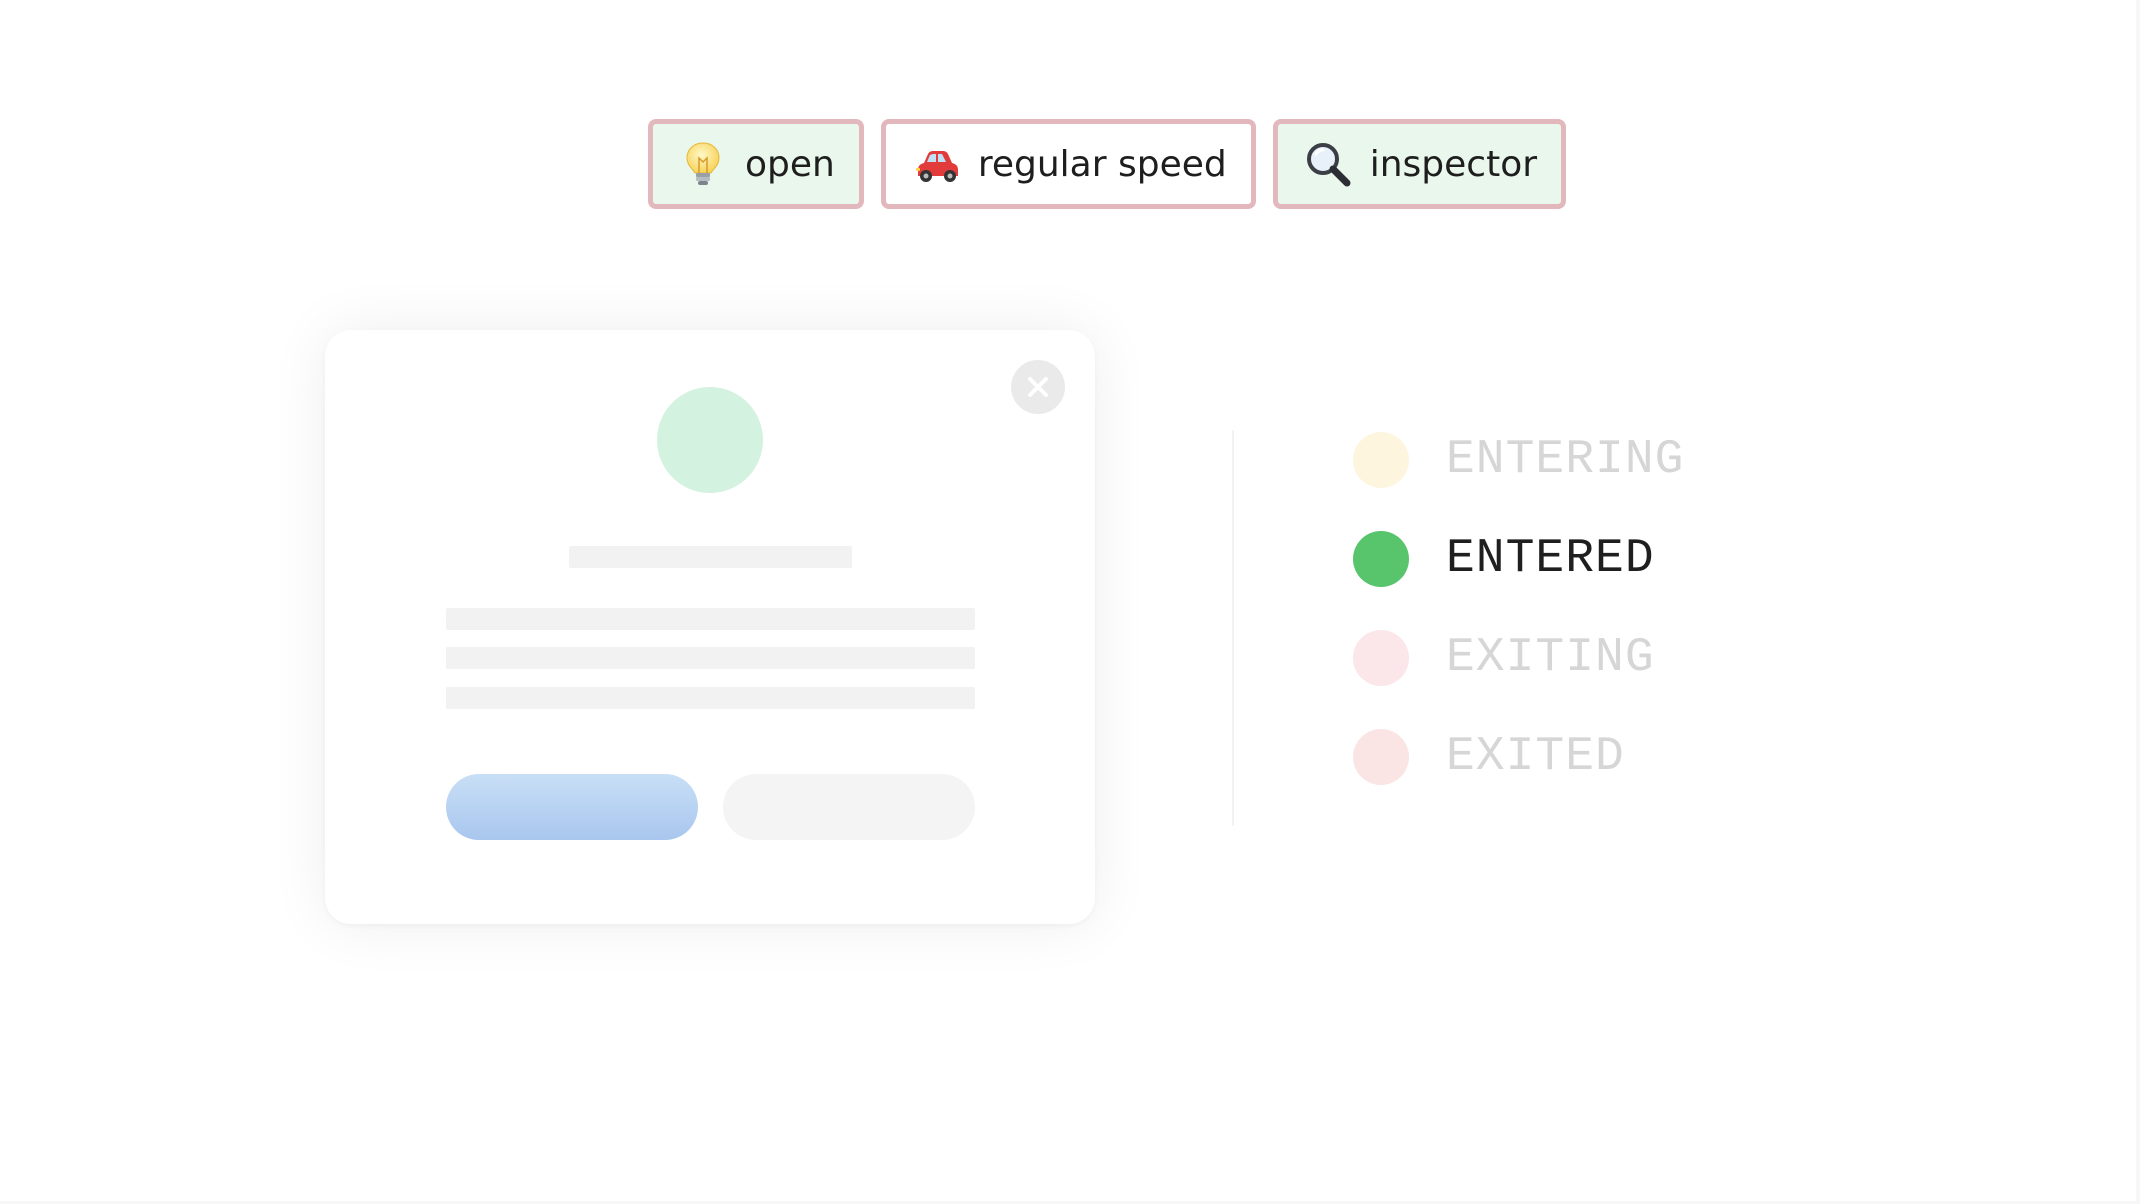  I want to click on chip-label-open: open, so click(790, 164).